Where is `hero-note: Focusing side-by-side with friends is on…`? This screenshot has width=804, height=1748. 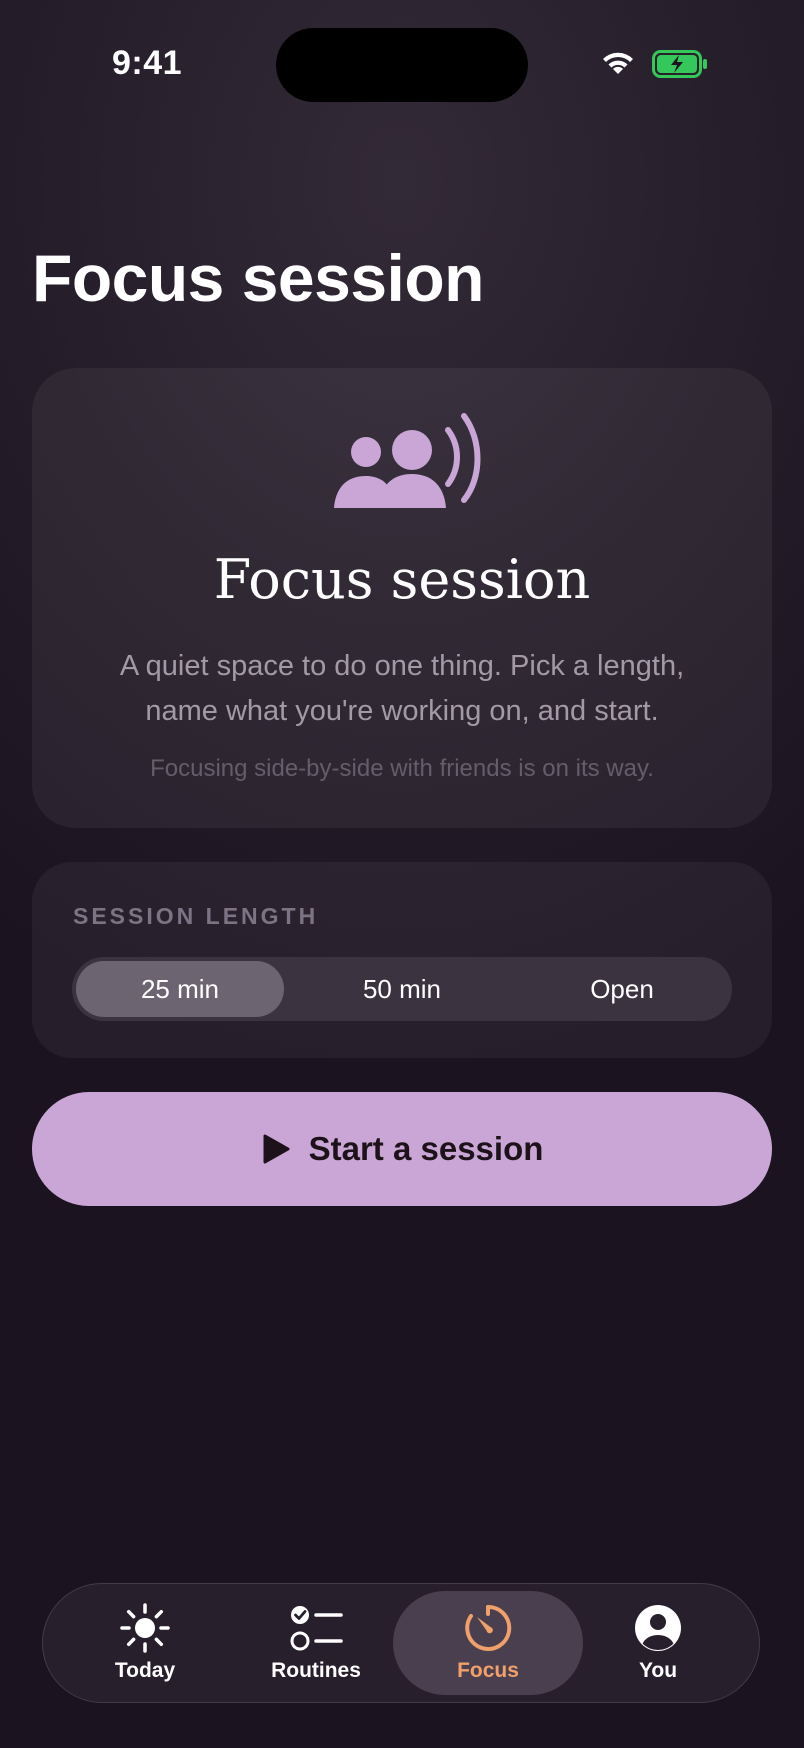
hero-note: Focusing side-by-side with friends is on… is located at coordinates (402, 768).